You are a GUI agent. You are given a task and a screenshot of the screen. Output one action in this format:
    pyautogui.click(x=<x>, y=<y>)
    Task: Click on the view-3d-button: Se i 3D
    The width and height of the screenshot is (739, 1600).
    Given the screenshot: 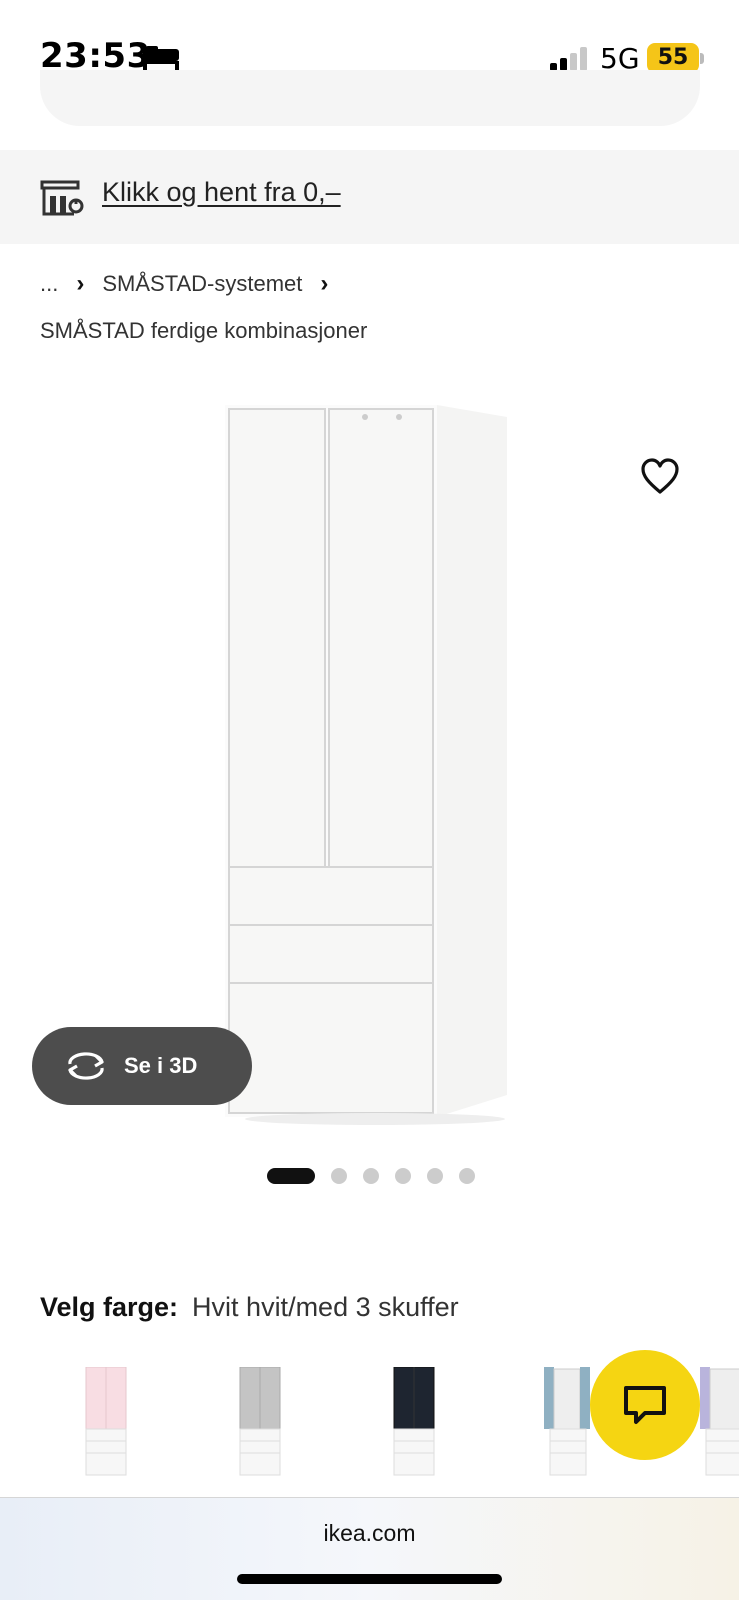 What is the action you would take?
    pyautogui.click(x=142, y=1066)
    